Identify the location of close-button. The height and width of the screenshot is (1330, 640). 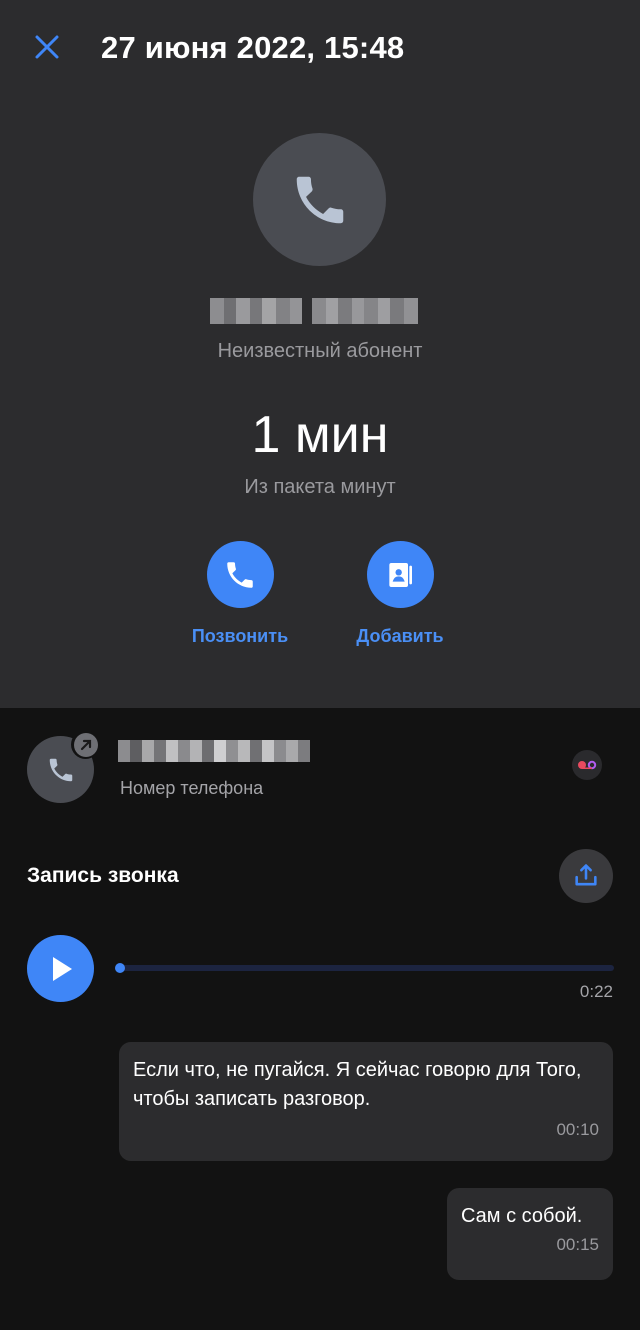
(47, 47).